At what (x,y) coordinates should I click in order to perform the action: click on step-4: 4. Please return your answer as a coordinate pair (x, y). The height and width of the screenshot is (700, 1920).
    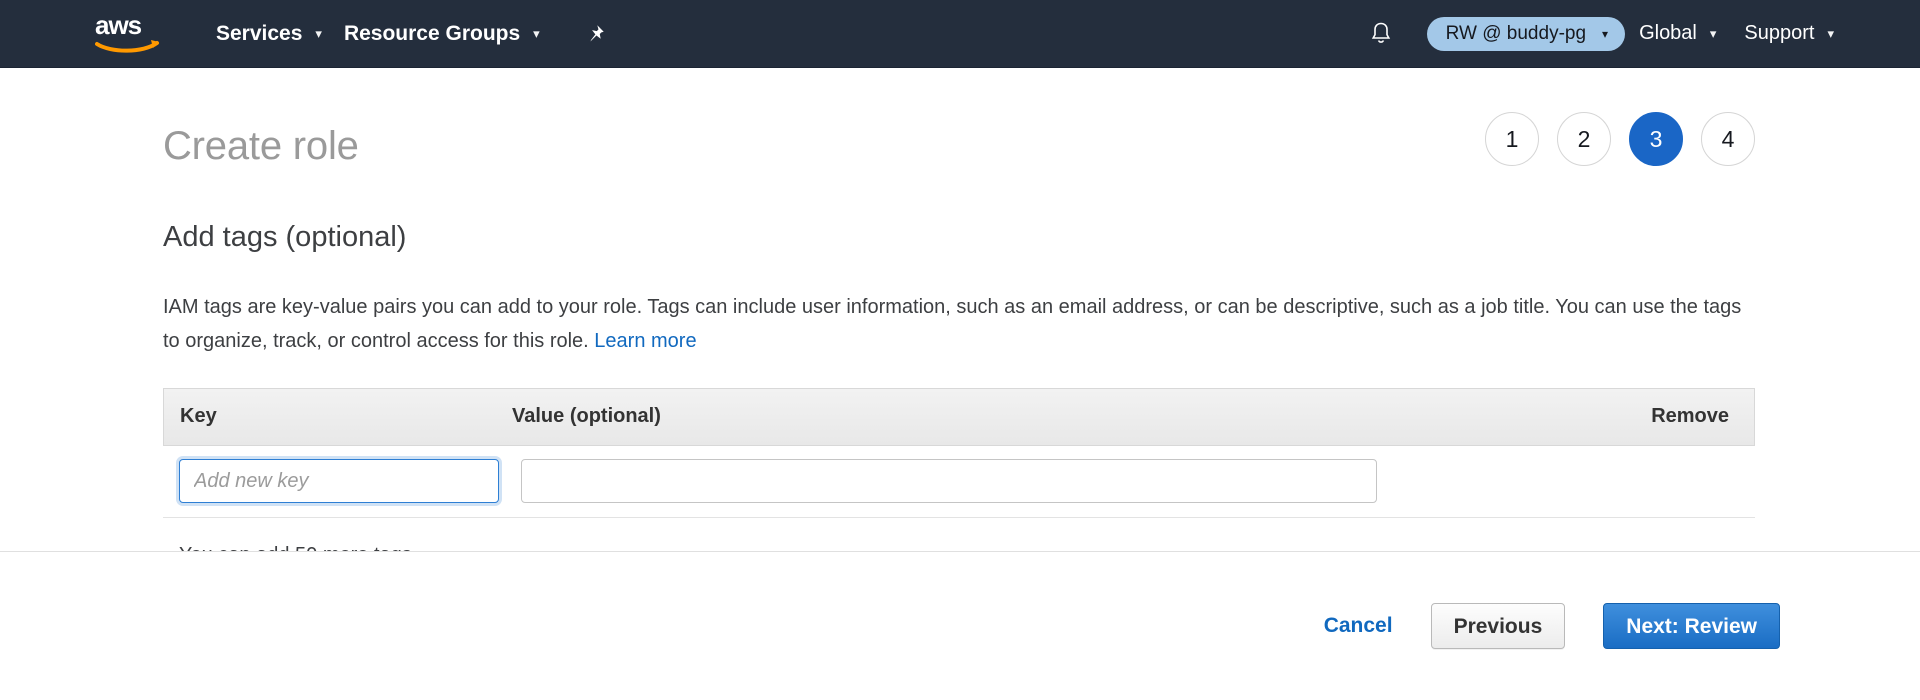
    Looking at the image, I should click on (1728, 139).